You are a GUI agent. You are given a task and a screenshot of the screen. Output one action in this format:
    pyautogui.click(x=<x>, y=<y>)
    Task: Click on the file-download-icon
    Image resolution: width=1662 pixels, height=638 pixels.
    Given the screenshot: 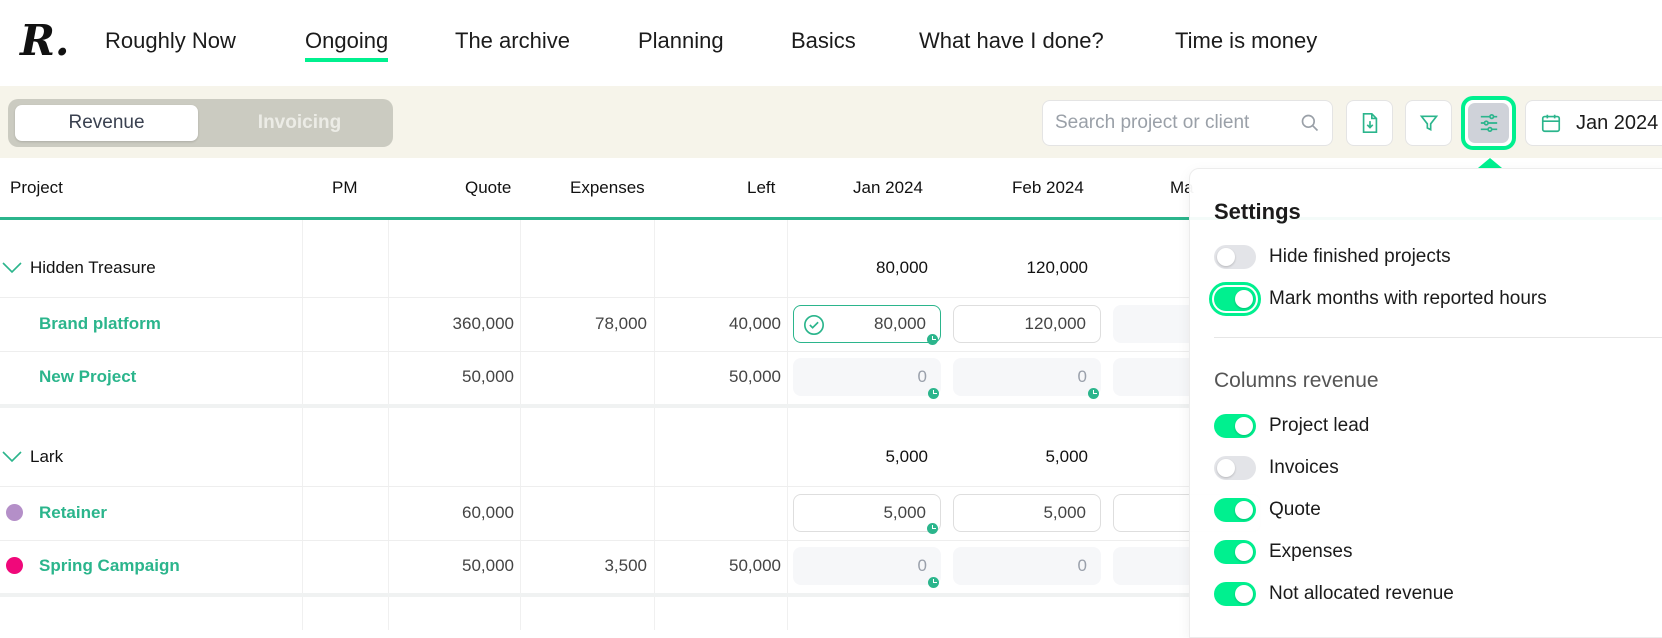 What is the action you would take?
    pyautogui.click(x=1369, y=123)
    